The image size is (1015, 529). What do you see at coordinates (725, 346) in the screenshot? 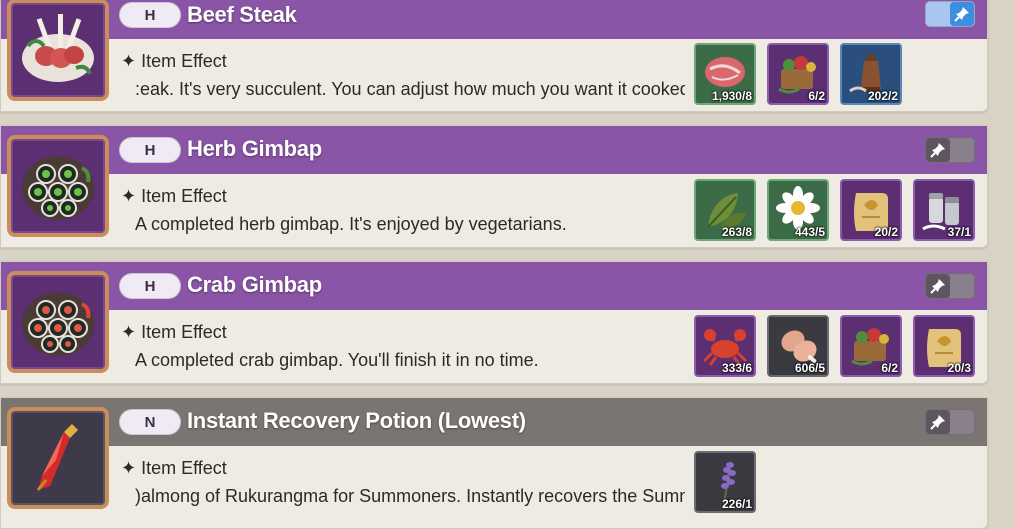
I see `ingredient-slot: 333/6` at bounding box center [725, 346].